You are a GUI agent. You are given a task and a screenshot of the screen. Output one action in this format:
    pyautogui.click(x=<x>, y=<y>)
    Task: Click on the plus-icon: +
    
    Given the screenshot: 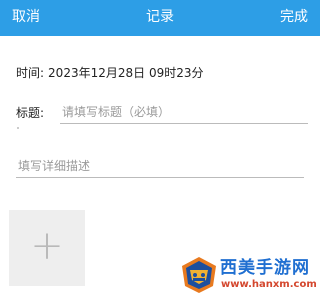 What is the action you would take?
    pyautogui.click(x=47, y=246)
    